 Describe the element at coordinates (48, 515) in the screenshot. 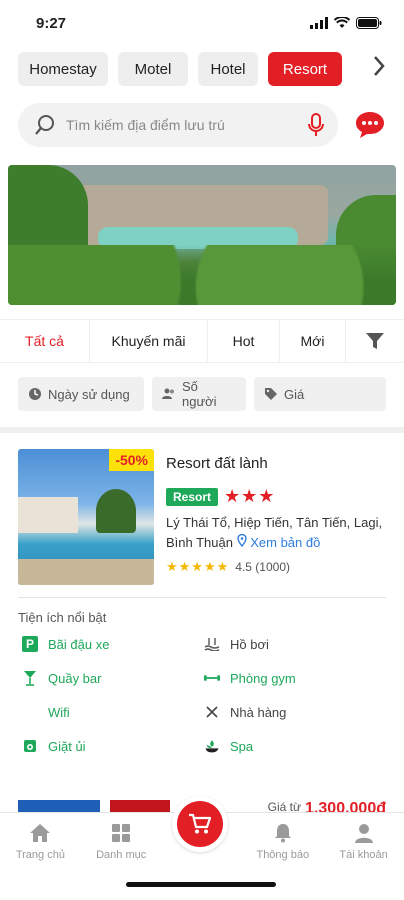

I see `thumb-building` at that location.